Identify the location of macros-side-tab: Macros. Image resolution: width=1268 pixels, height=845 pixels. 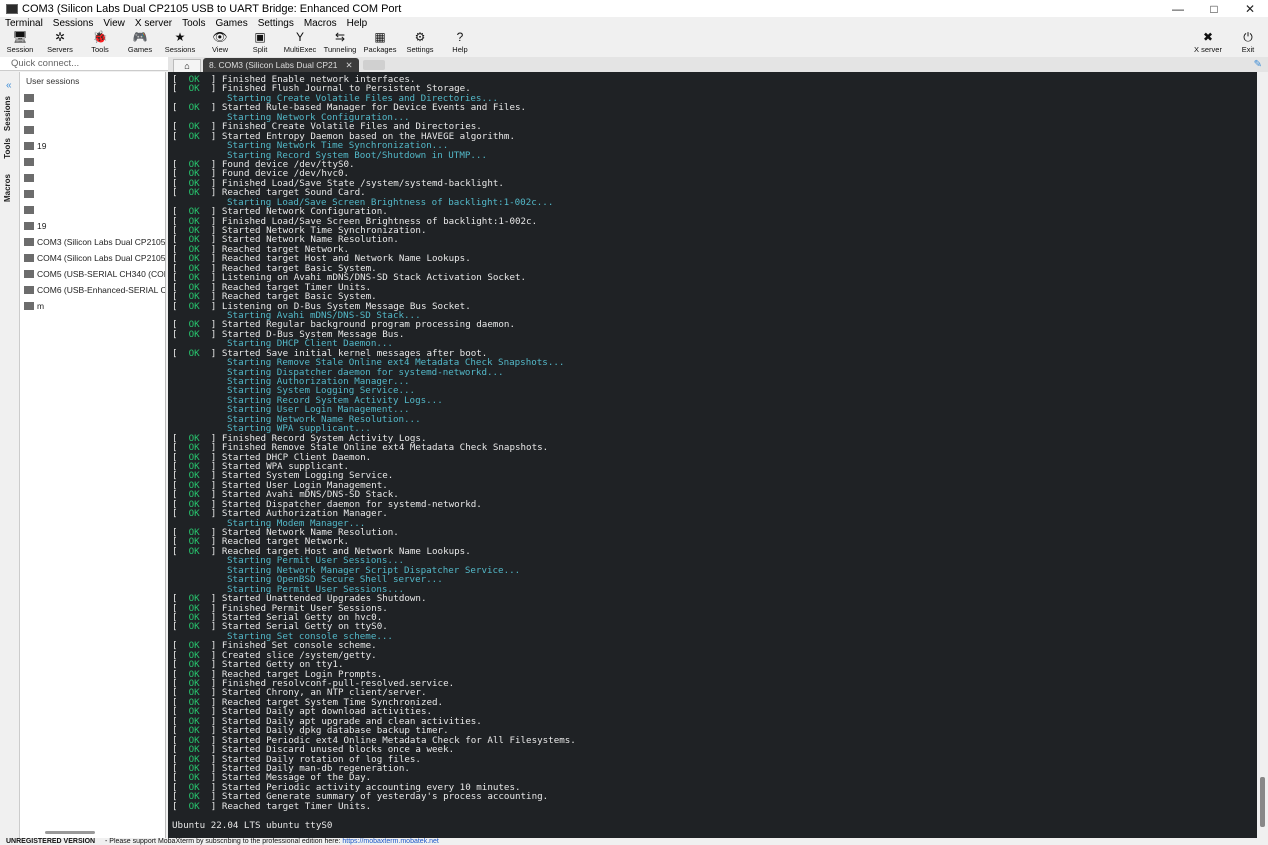
(7, 188).